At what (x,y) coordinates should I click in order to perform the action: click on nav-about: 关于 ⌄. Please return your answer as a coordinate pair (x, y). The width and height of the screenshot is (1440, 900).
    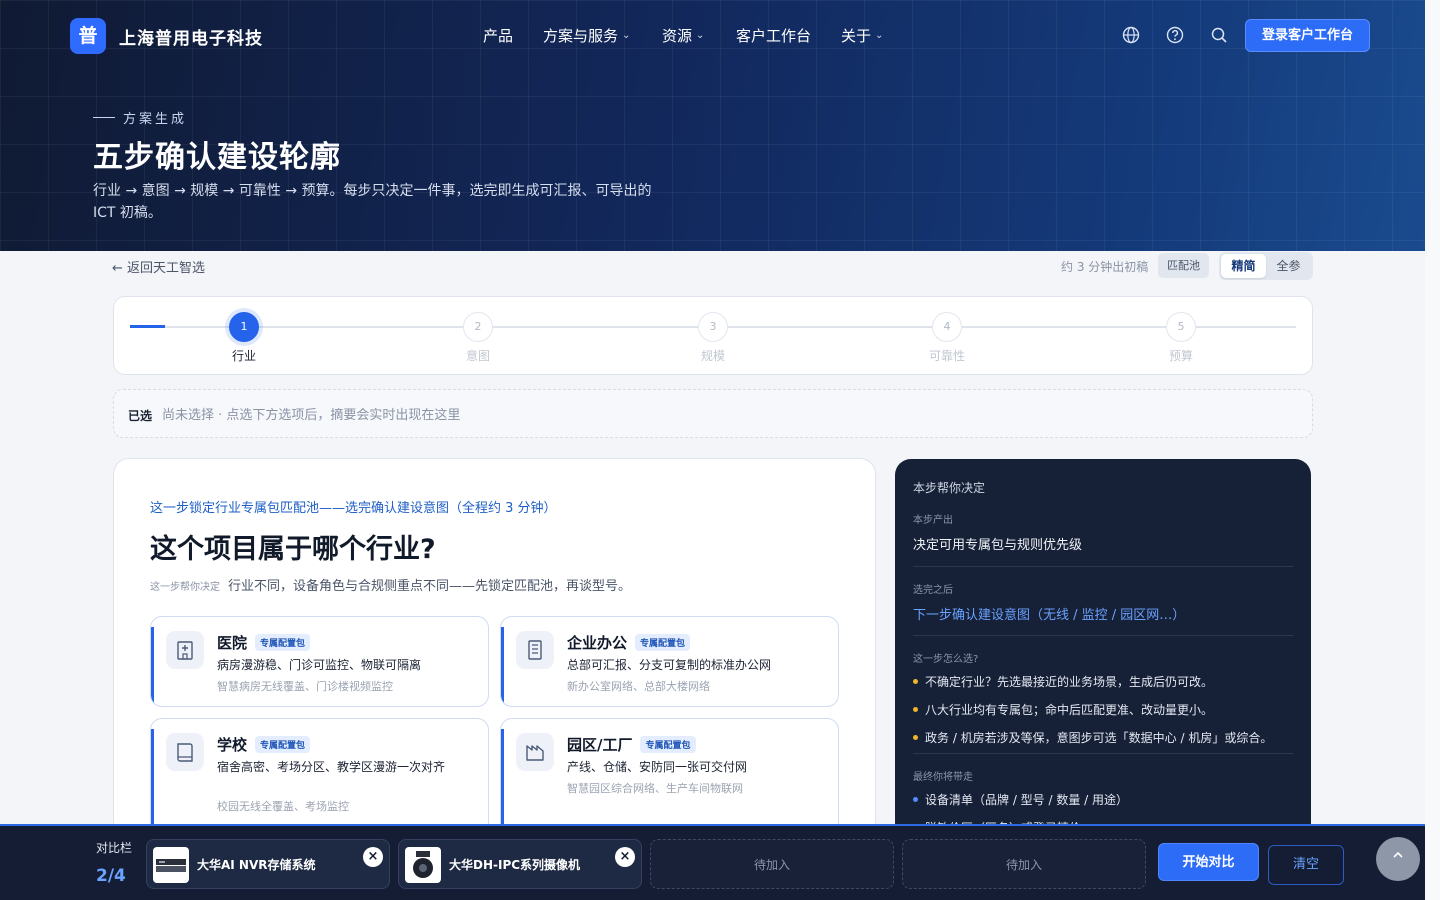
    Looking at the image, I should click on (862, 35).